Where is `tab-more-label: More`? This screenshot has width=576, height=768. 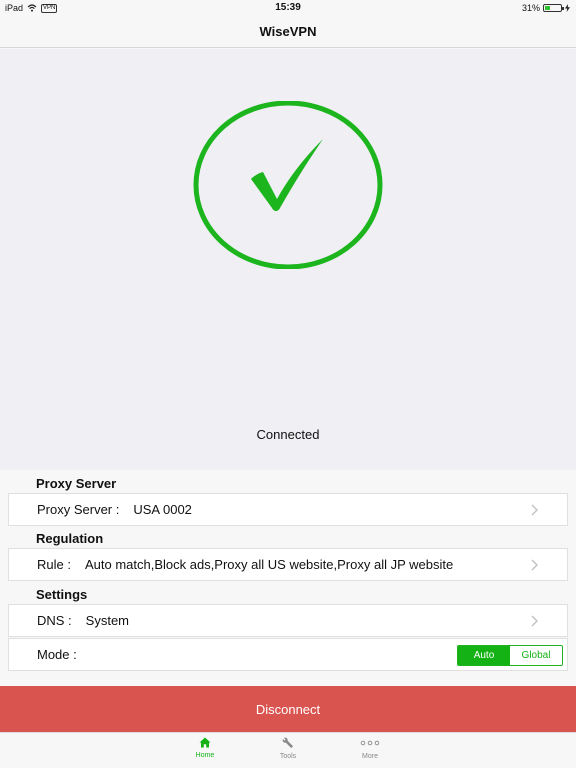
tab-more-label: More is located at coordinates (370, 756).